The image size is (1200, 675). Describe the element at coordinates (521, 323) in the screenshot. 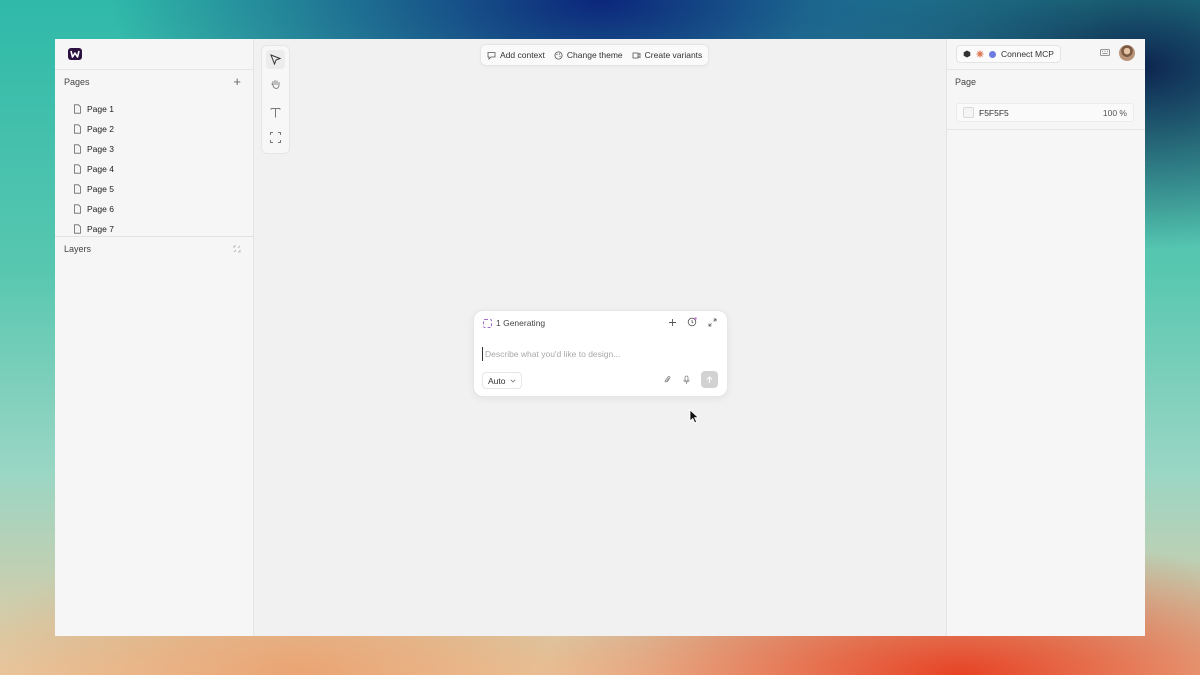

I see `generation-status-label: 1 Generating` at that location.